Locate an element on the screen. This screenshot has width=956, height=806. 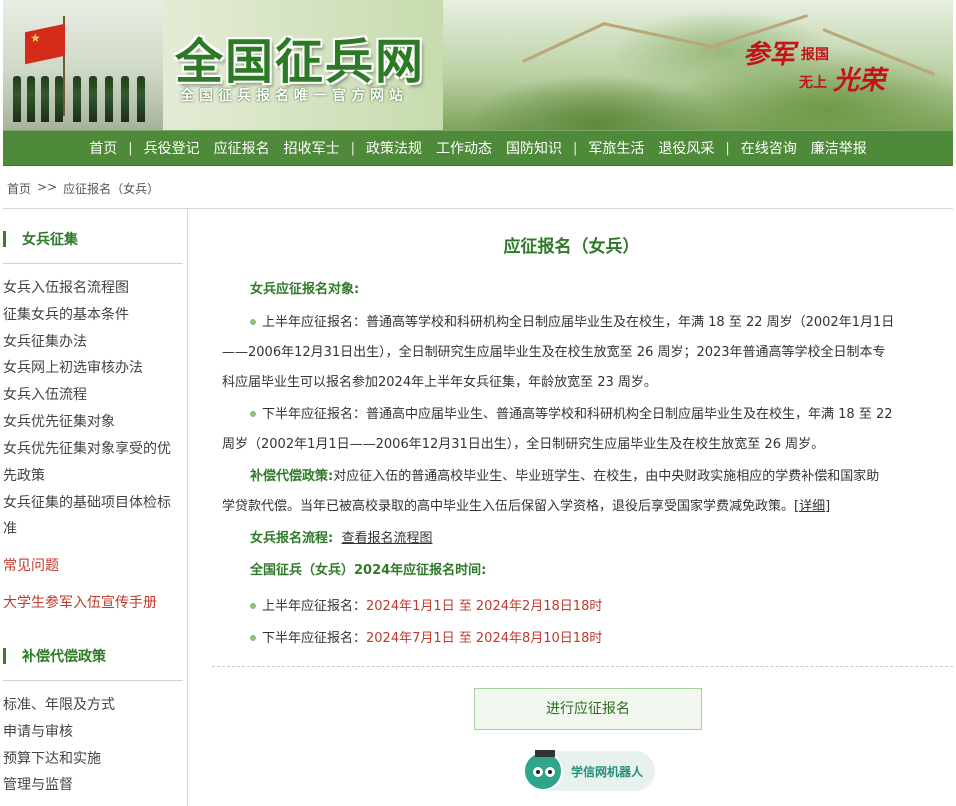
sidebar-handbook-link: 大学生参军入伍宣传手册 is located at coordinates (94, 603).